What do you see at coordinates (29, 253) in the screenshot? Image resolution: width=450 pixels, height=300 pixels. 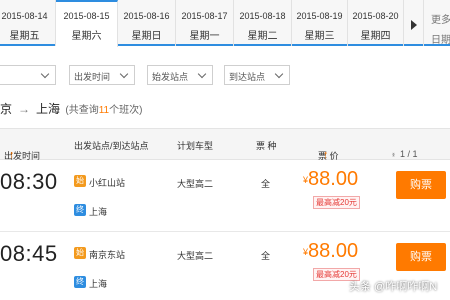 I see `depart-time: 08:45` at bounding box center [29, 253].